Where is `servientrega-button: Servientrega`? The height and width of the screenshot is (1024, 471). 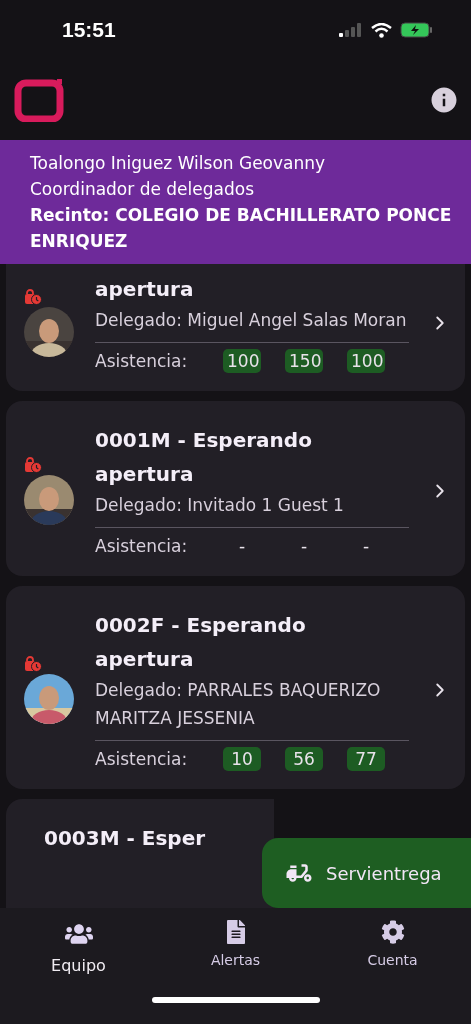
servientrega-button: Servientrega is located at coordinates (366, 873).